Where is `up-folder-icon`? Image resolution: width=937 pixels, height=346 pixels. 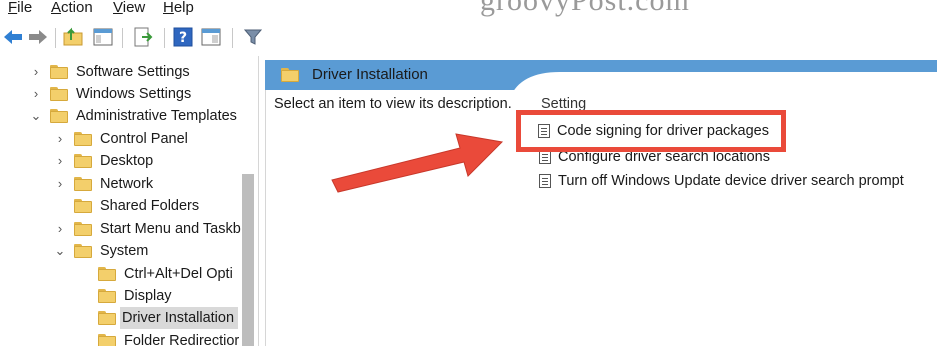 up-folder-icon is located at coordinates (73, 37).